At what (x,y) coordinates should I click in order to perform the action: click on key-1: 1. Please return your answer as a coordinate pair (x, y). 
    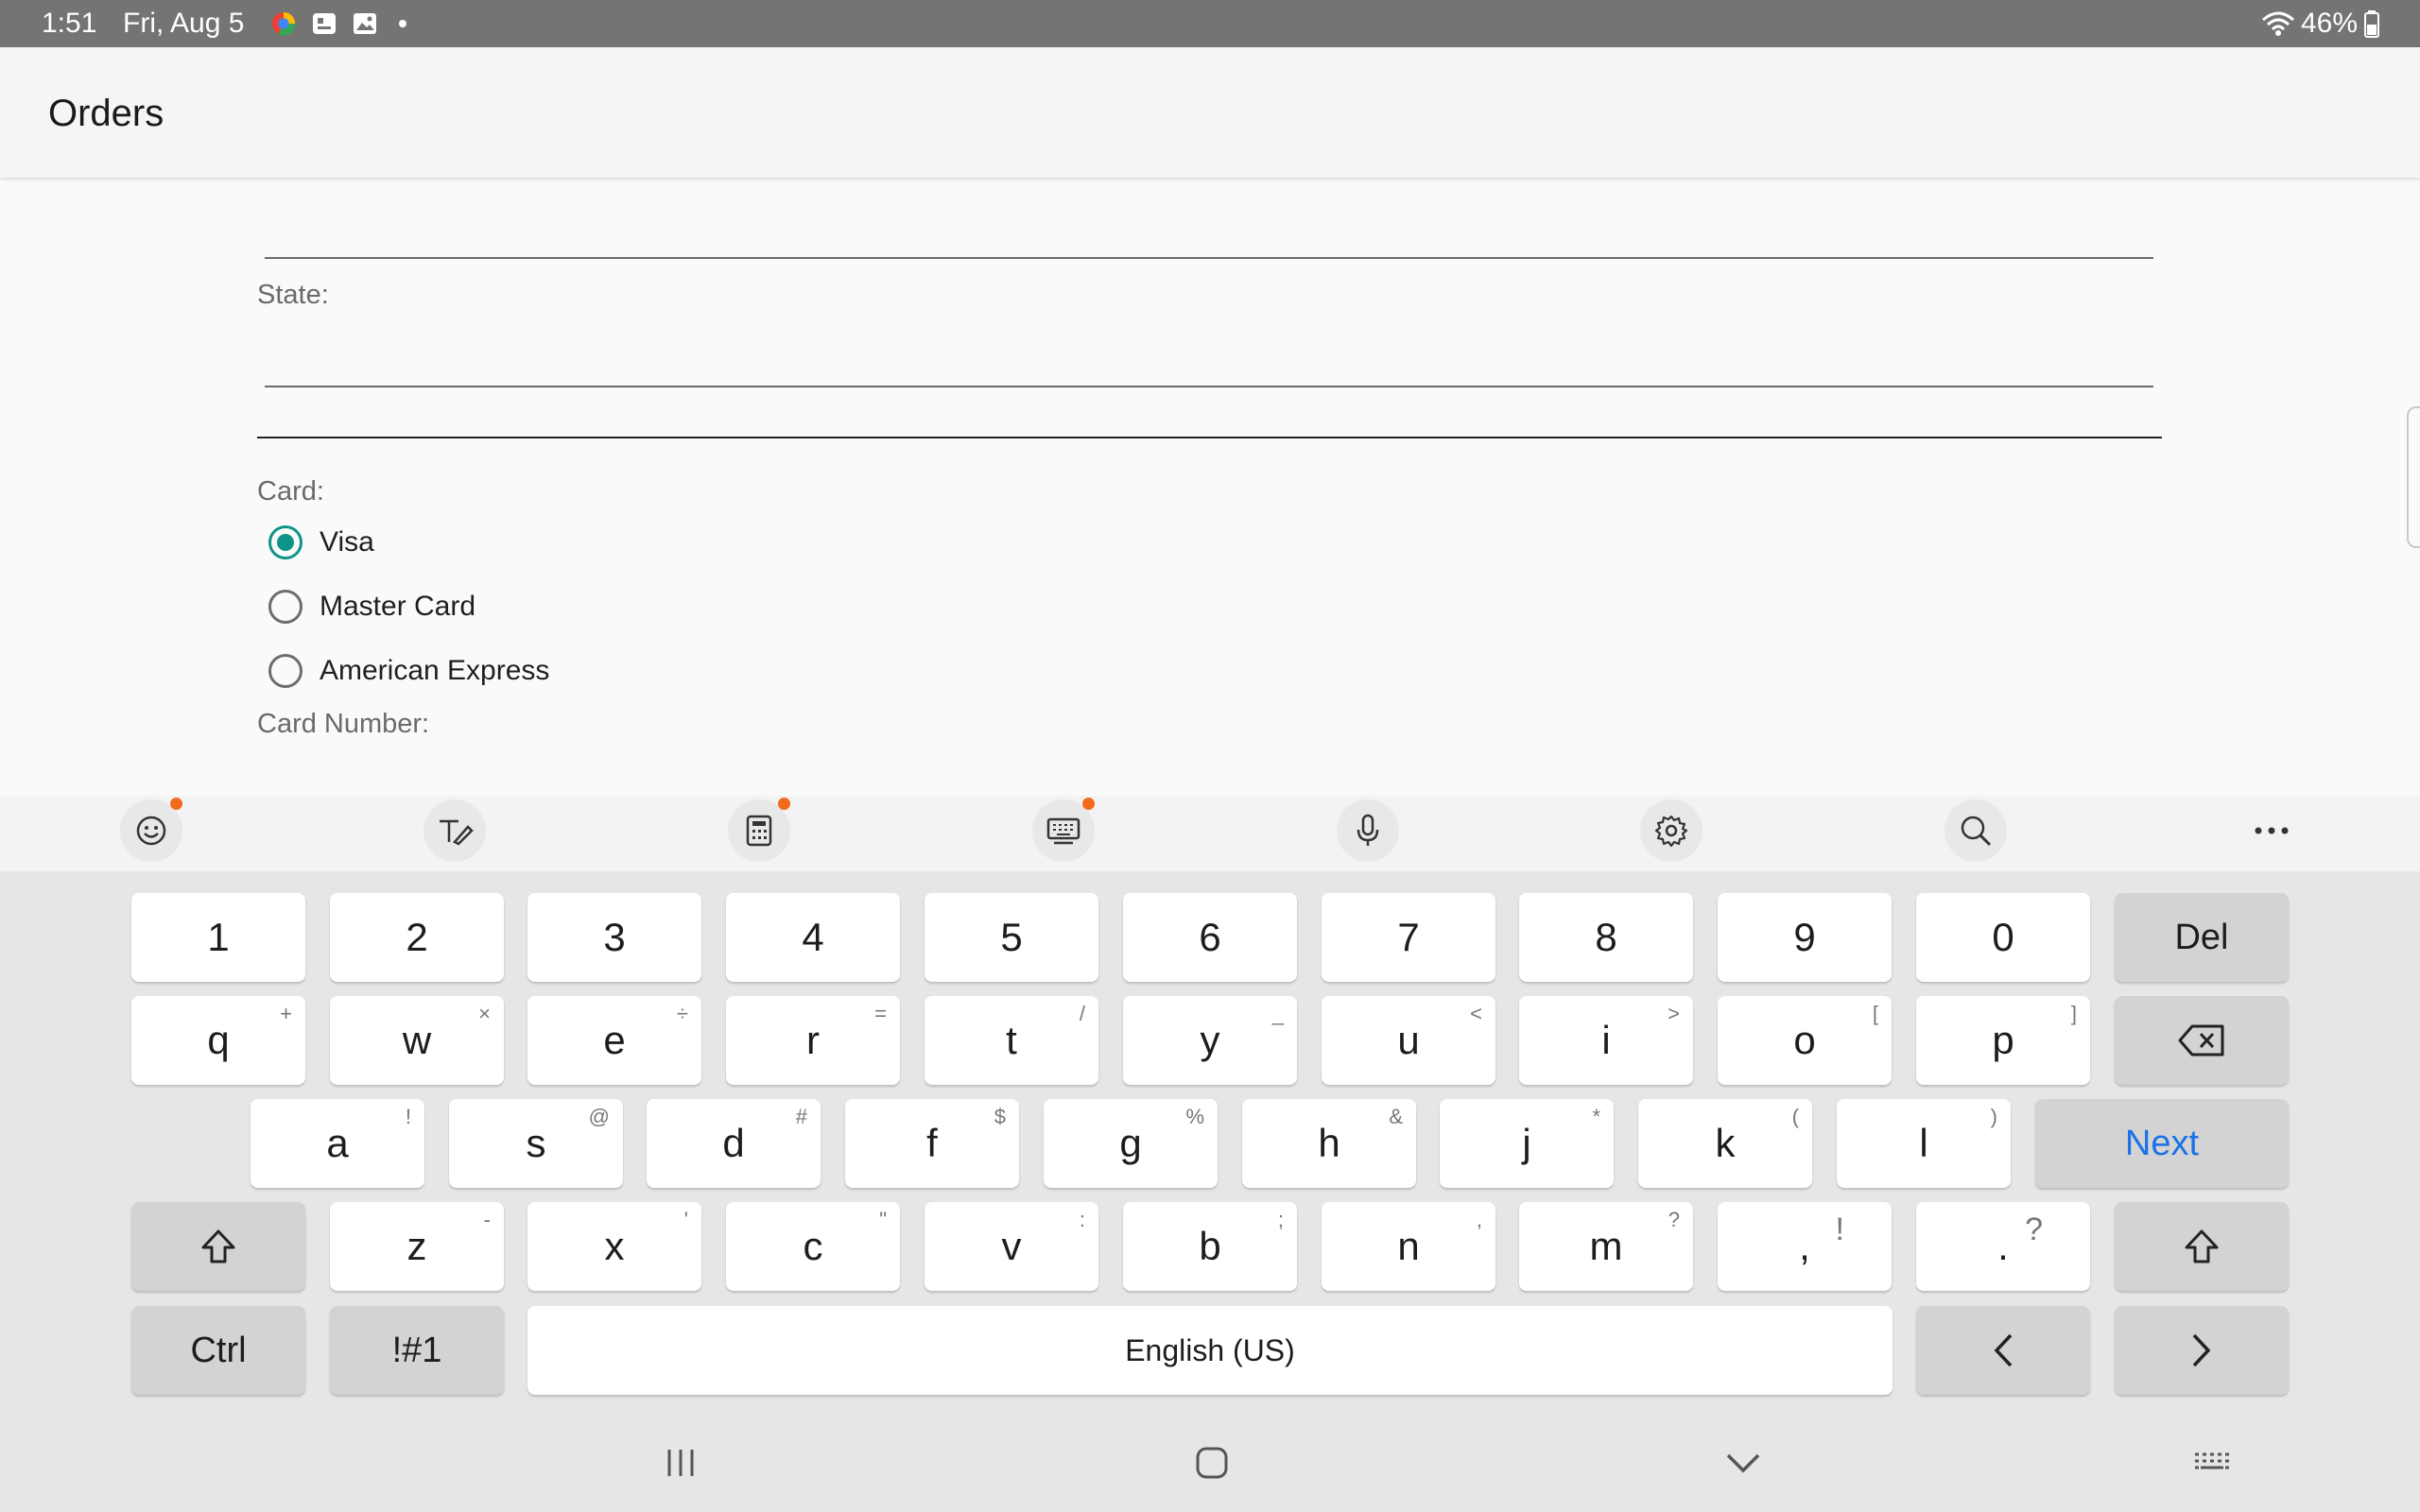
    Looking at the image, I should click on (218, 937).